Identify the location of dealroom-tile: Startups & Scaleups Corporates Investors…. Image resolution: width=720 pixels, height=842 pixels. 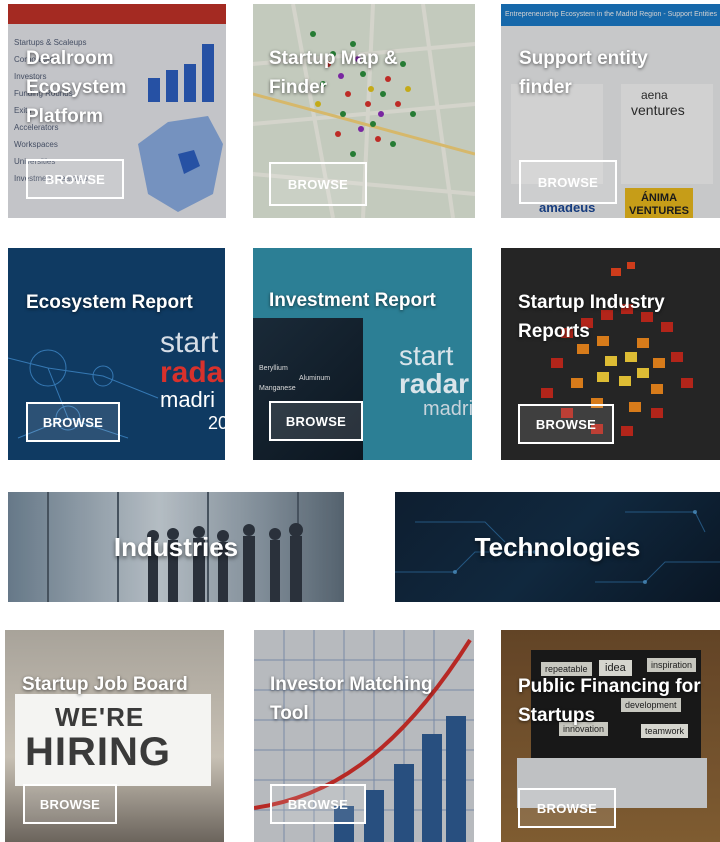
(117, 111).